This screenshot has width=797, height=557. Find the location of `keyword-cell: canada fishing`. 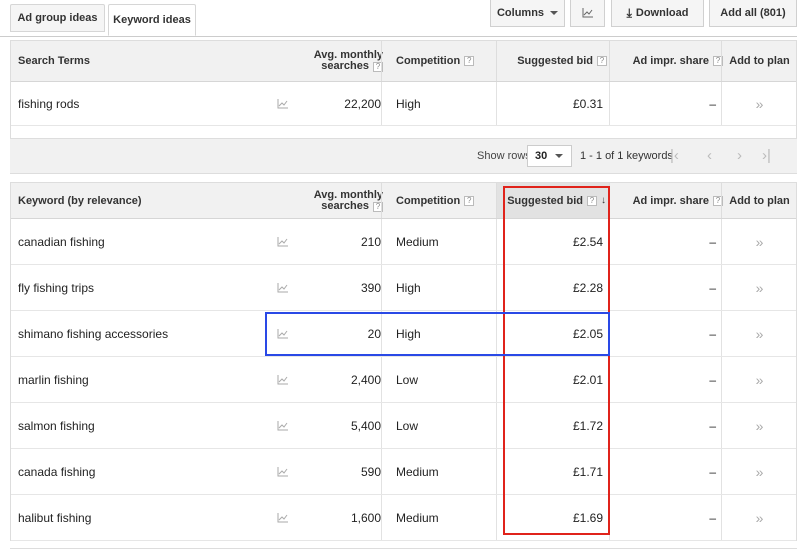

keyword-cell: canada fishing is located at coordinates (57, 471).